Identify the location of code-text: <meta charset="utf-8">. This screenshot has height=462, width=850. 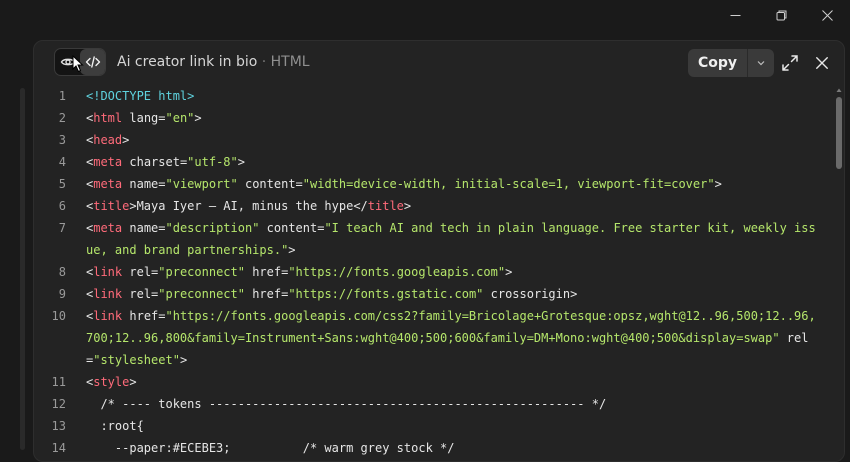
(453, 162).